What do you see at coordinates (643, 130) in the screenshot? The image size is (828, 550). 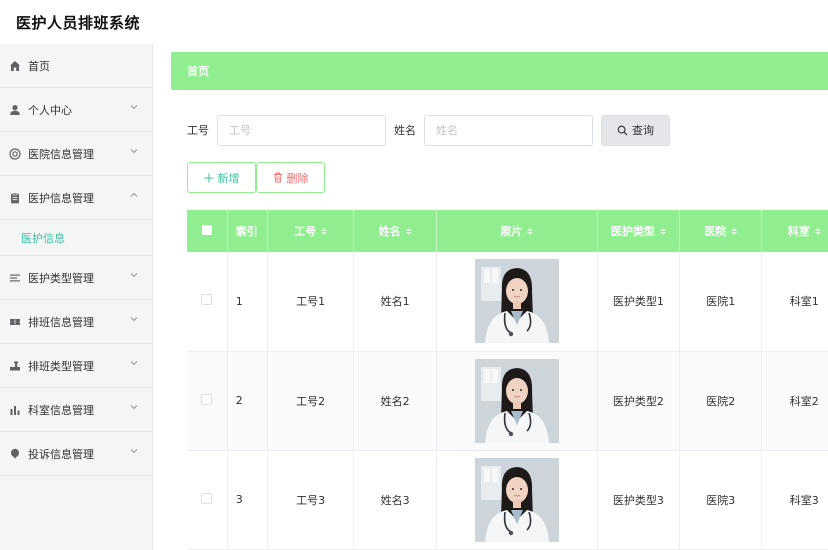 I see `query-button-label: 查询` at bounding box center [643, 130].